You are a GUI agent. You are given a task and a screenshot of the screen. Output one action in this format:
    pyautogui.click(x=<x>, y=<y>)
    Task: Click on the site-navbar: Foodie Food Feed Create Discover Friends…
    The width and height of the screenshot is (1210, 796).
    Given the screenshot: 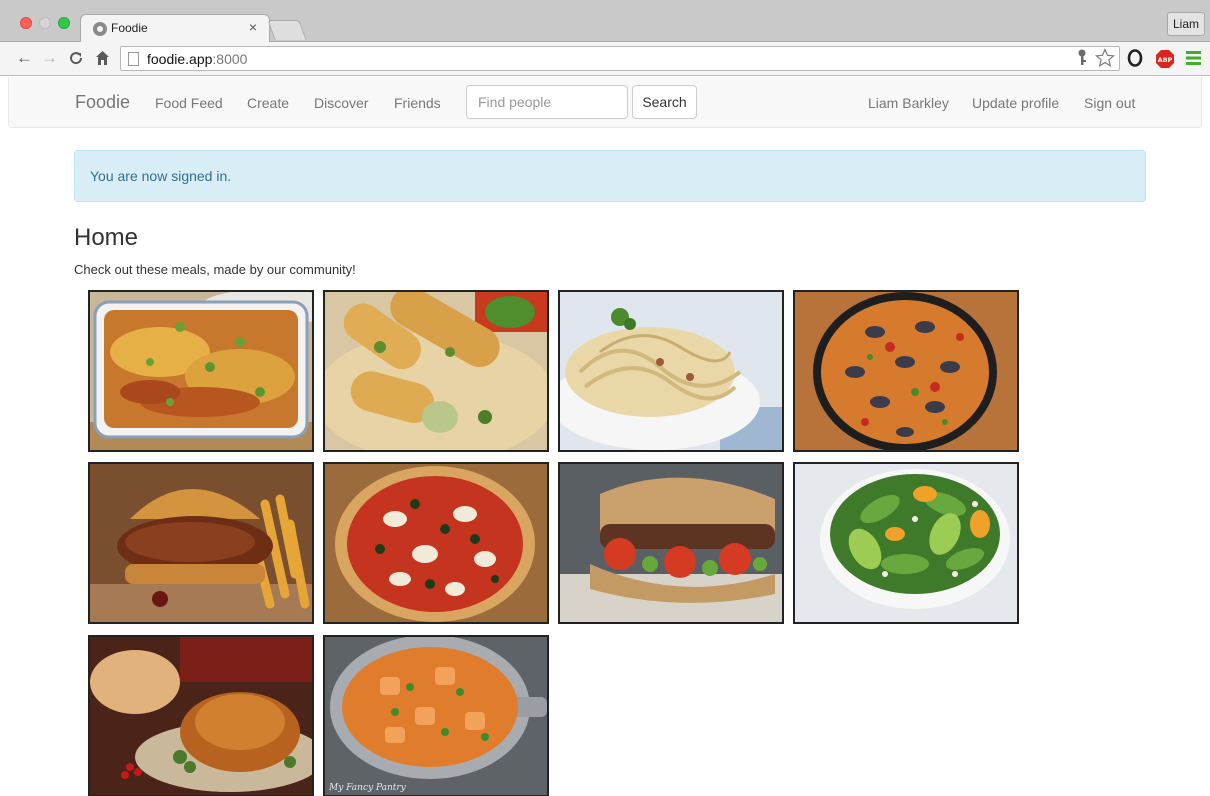 What is the action you would take?
    pyautogui.click(x=605, y=102)
    